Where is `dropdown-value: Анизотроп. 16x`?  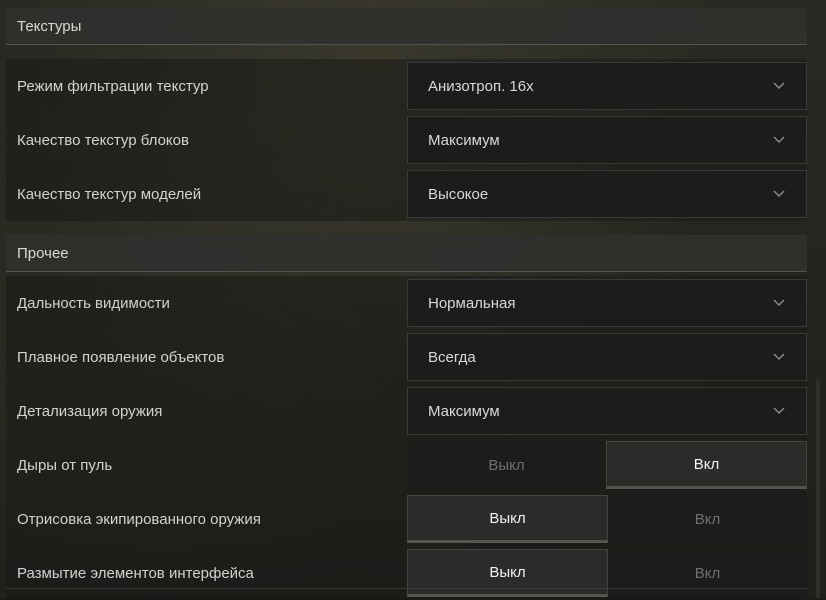
dropdown-value: Анизотроп. 16x is located at coordinates (481, 86).